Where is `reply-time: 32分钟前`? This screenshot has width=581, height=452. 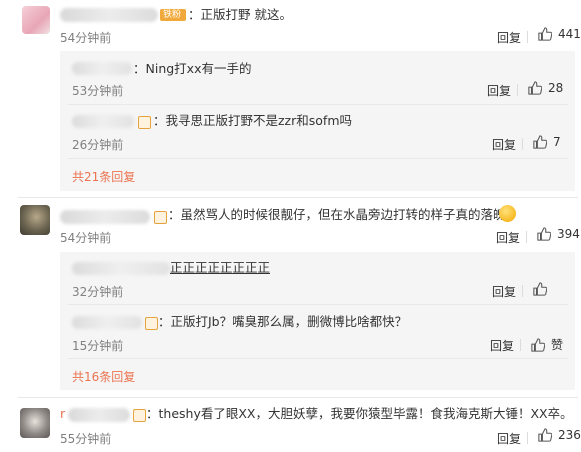 reply-time: 32分钟前 is located at coordinates (98, 292).